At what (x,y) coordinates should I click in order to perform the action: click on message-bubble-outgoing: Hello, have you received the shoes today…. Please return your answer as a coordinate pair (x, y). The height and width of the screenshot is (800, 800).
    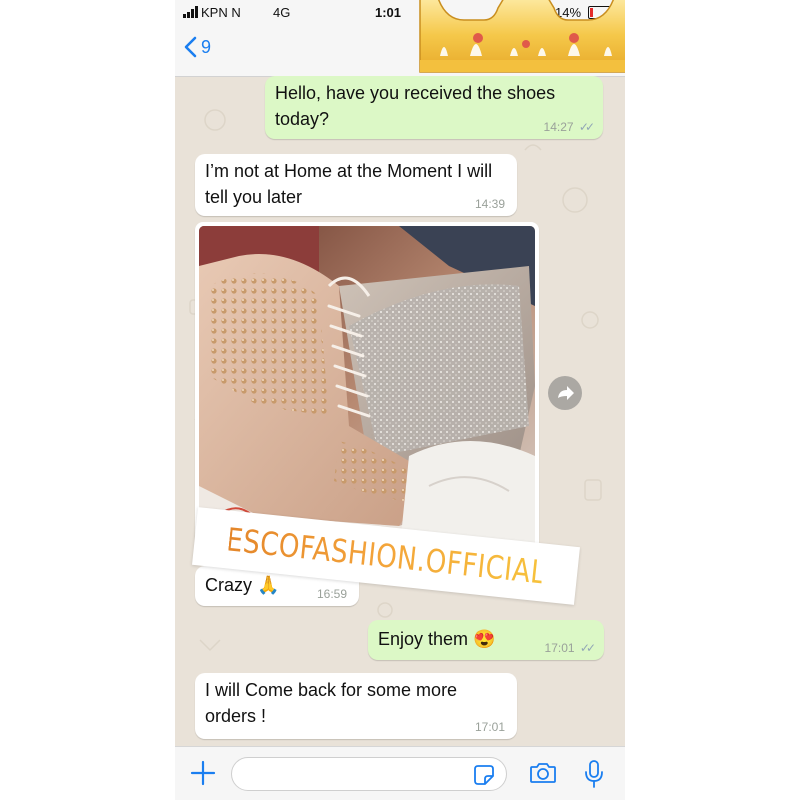
    Looking at the image, I should click on (434, 107).